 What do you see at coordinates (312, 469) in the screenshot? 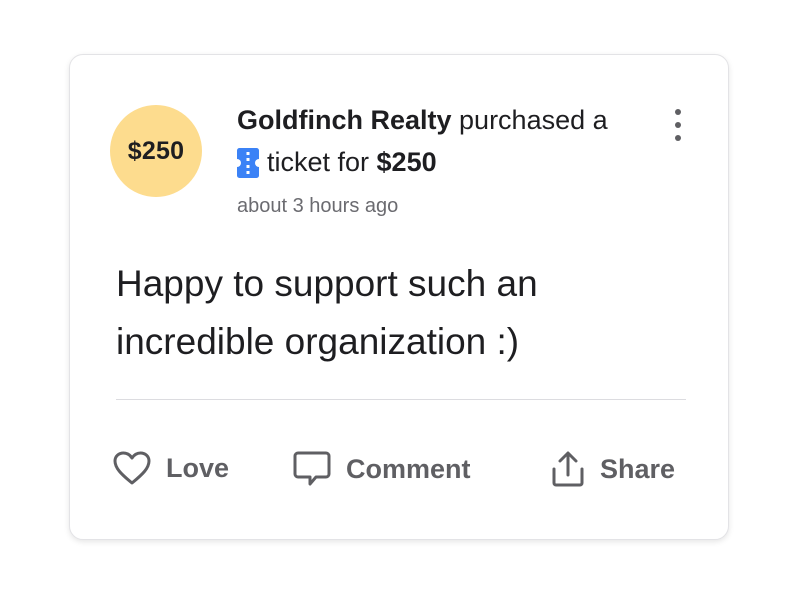
I see `comment-icon` at bounding box center [312, 469].